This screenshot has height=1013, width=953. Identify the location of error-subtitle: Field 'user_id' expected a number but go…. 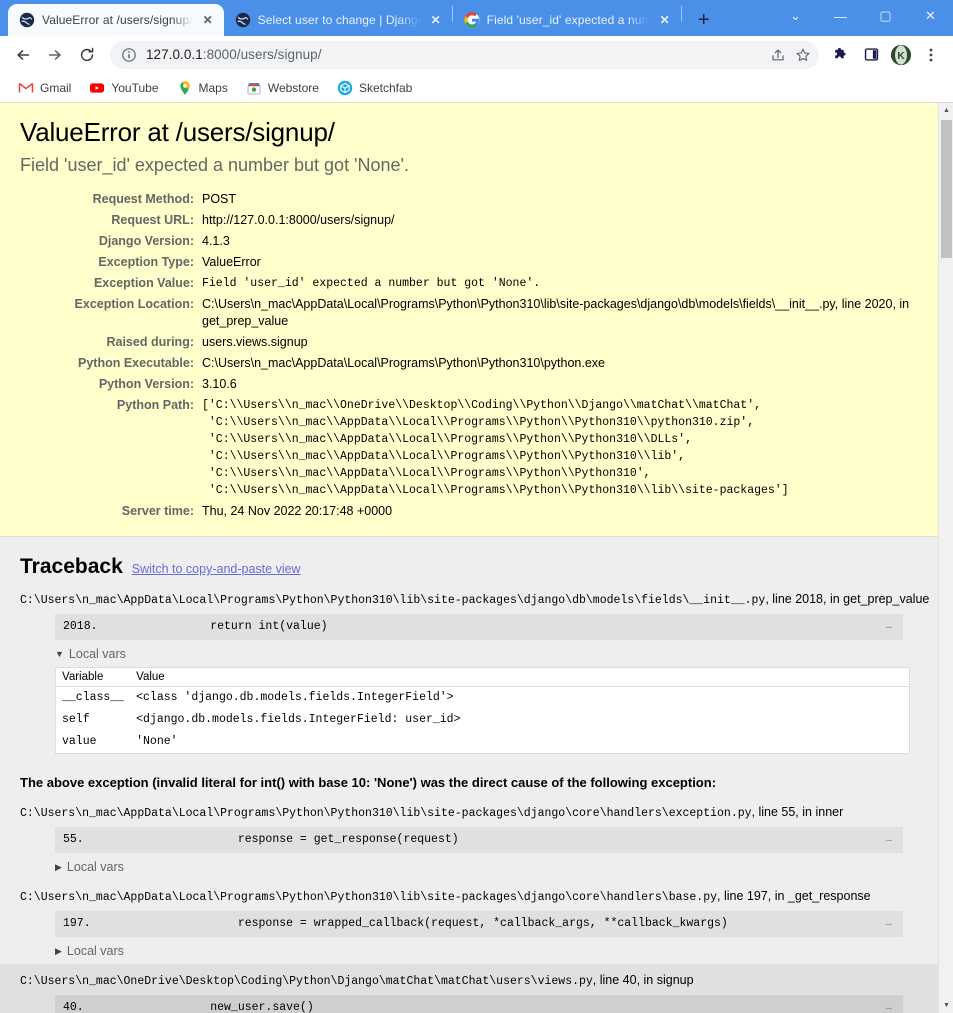
(214, 165).